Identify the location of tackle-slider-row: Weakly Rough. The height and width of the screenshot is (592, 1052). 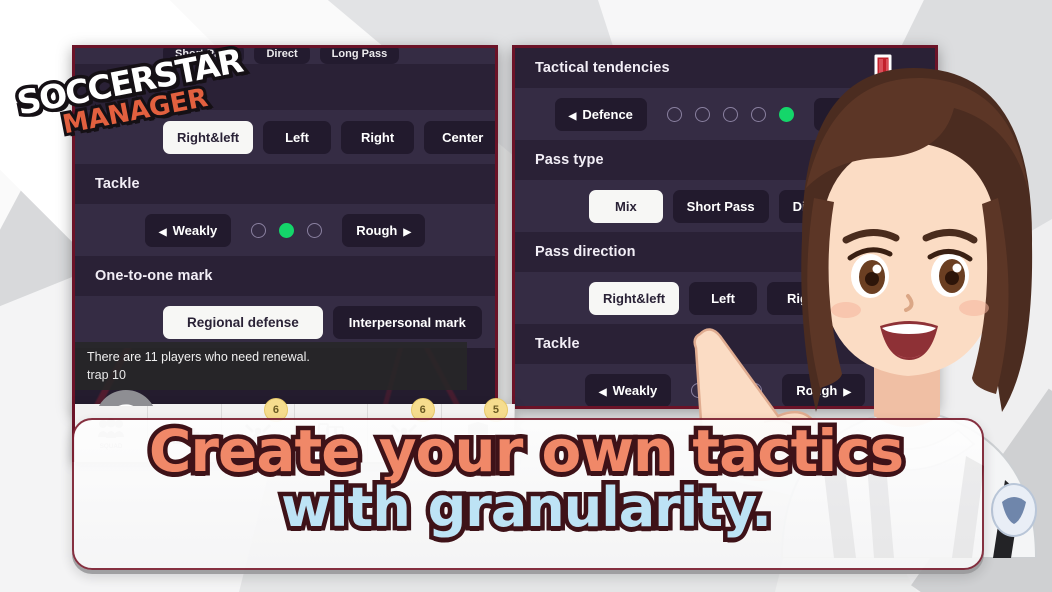
(285, 230).